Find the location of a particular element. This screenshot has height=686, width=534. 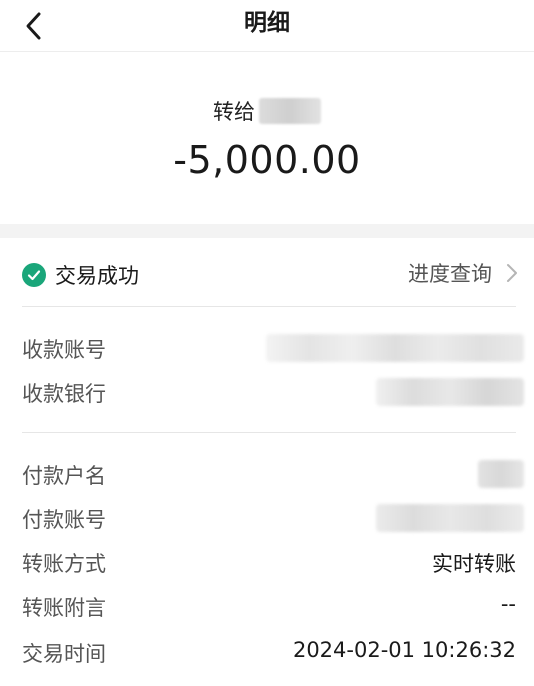

payer-account-label: 付款账号 is located at coordinates (64, 520).